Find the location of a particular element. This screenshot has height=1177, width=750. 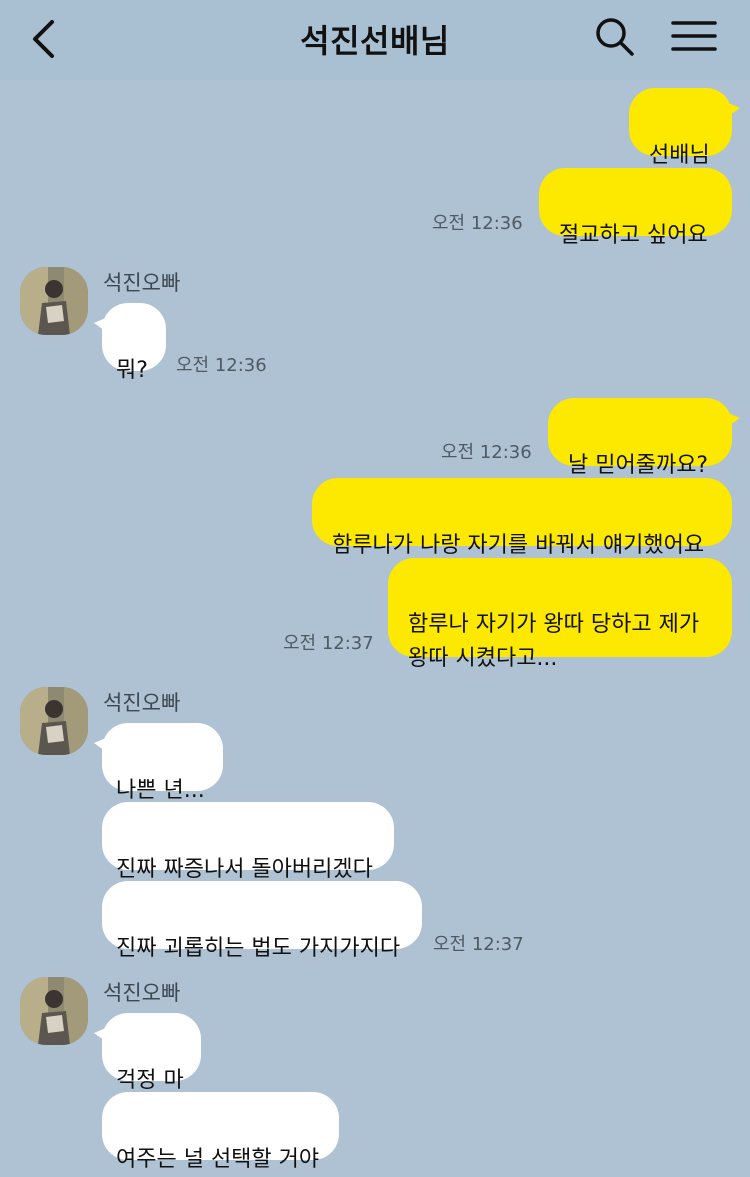

message-text: 진짜 괴롭히는 법도 가지가지다 is located at coordinates (258, 948).